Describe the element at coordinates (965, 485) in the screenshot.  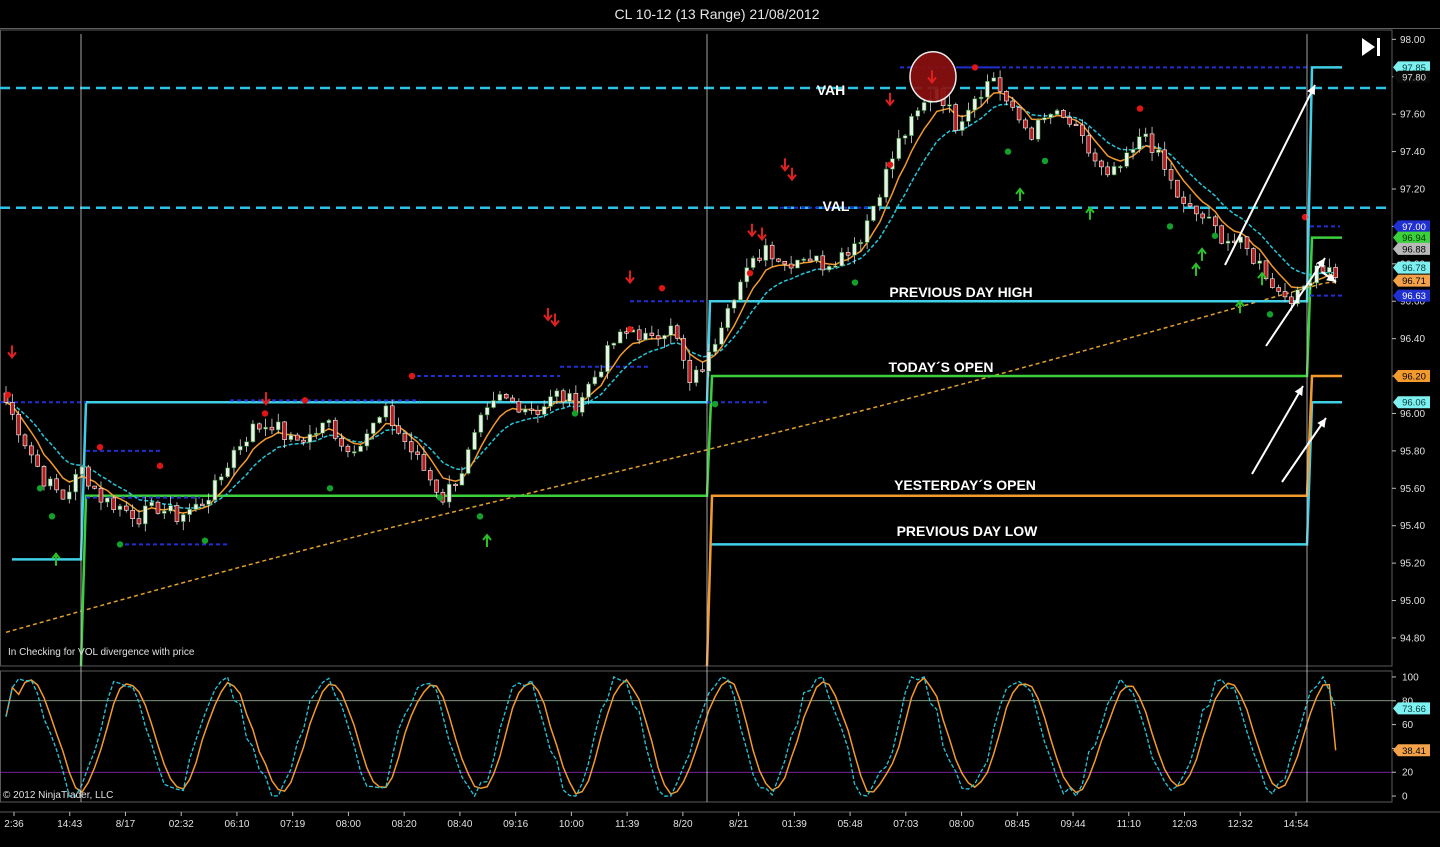
I see `level-label: YESTERDAY´S OPEN` at that location.